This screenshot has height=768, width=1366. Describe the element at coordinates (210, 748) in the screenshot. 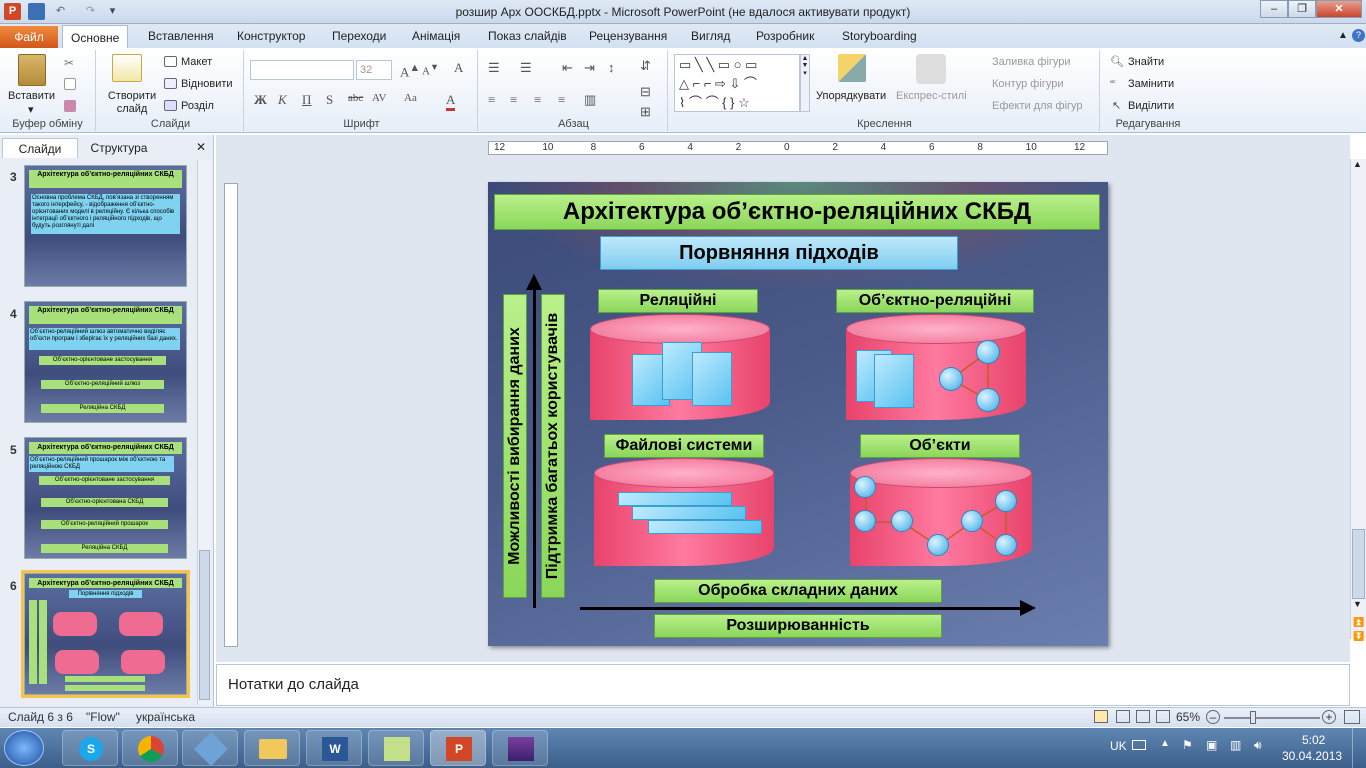

I see `virtualbox-icon` at that location.